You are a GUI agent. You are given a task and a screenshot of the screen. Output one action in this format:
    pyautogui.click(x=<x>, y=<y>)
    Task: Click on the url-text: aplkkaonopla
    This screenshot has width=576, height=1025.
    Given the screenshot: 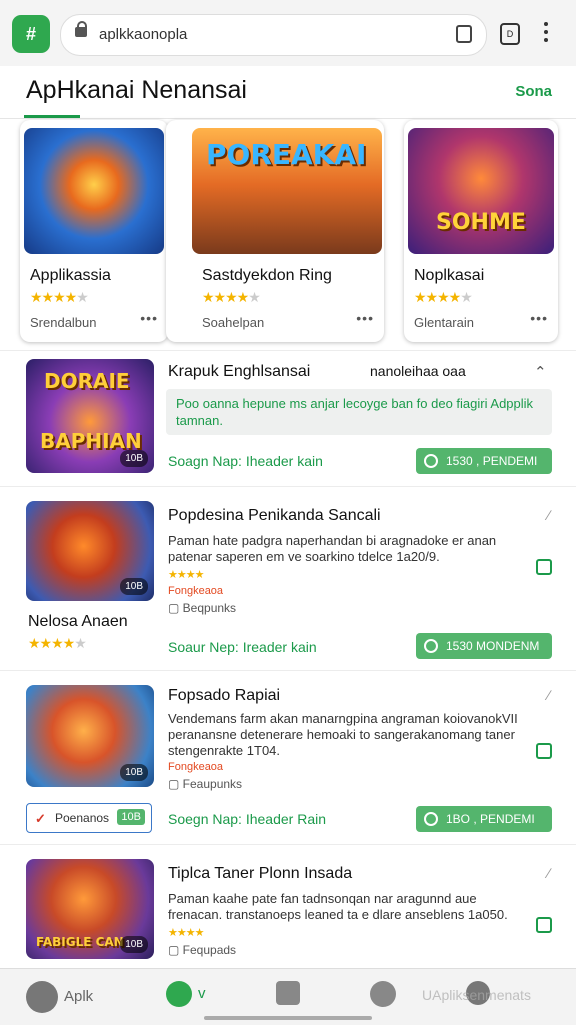 What is the action you would take?
    pyautogui.click(x=143, y=34)
    